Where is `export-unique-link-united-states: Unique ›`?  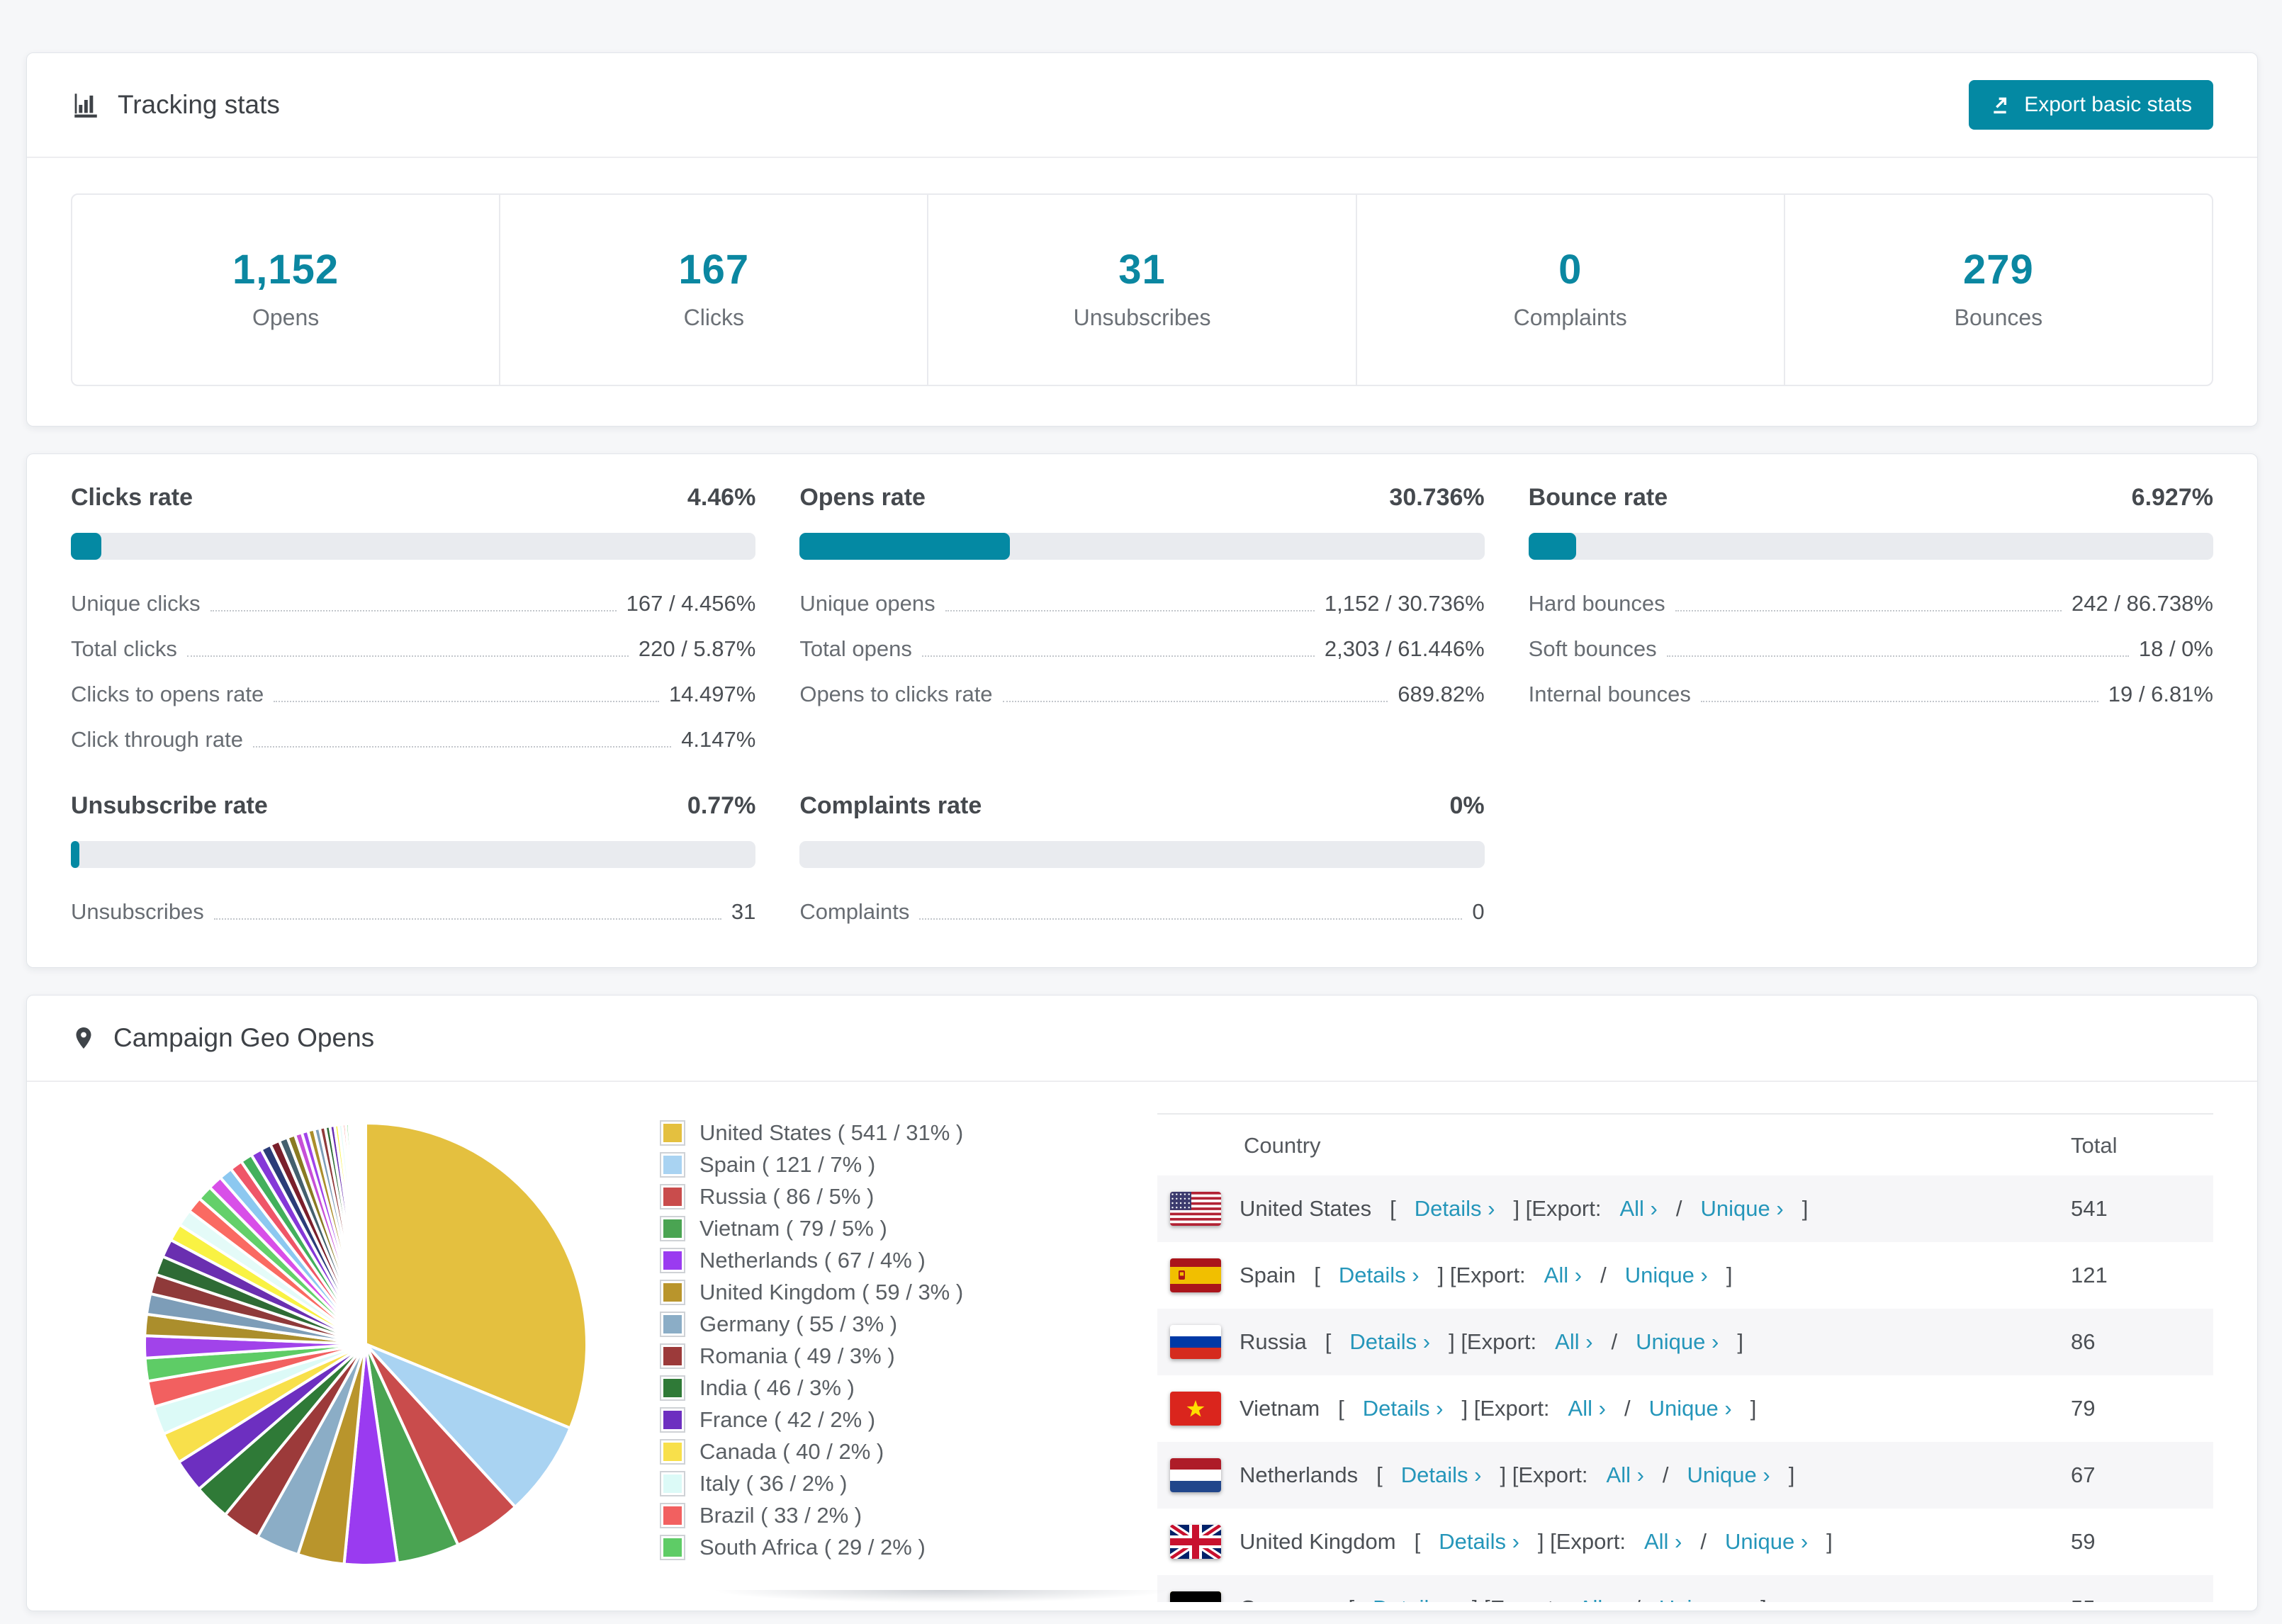
export-unique-link-united-states: Unique › is located at coordinates (1743, 1209).